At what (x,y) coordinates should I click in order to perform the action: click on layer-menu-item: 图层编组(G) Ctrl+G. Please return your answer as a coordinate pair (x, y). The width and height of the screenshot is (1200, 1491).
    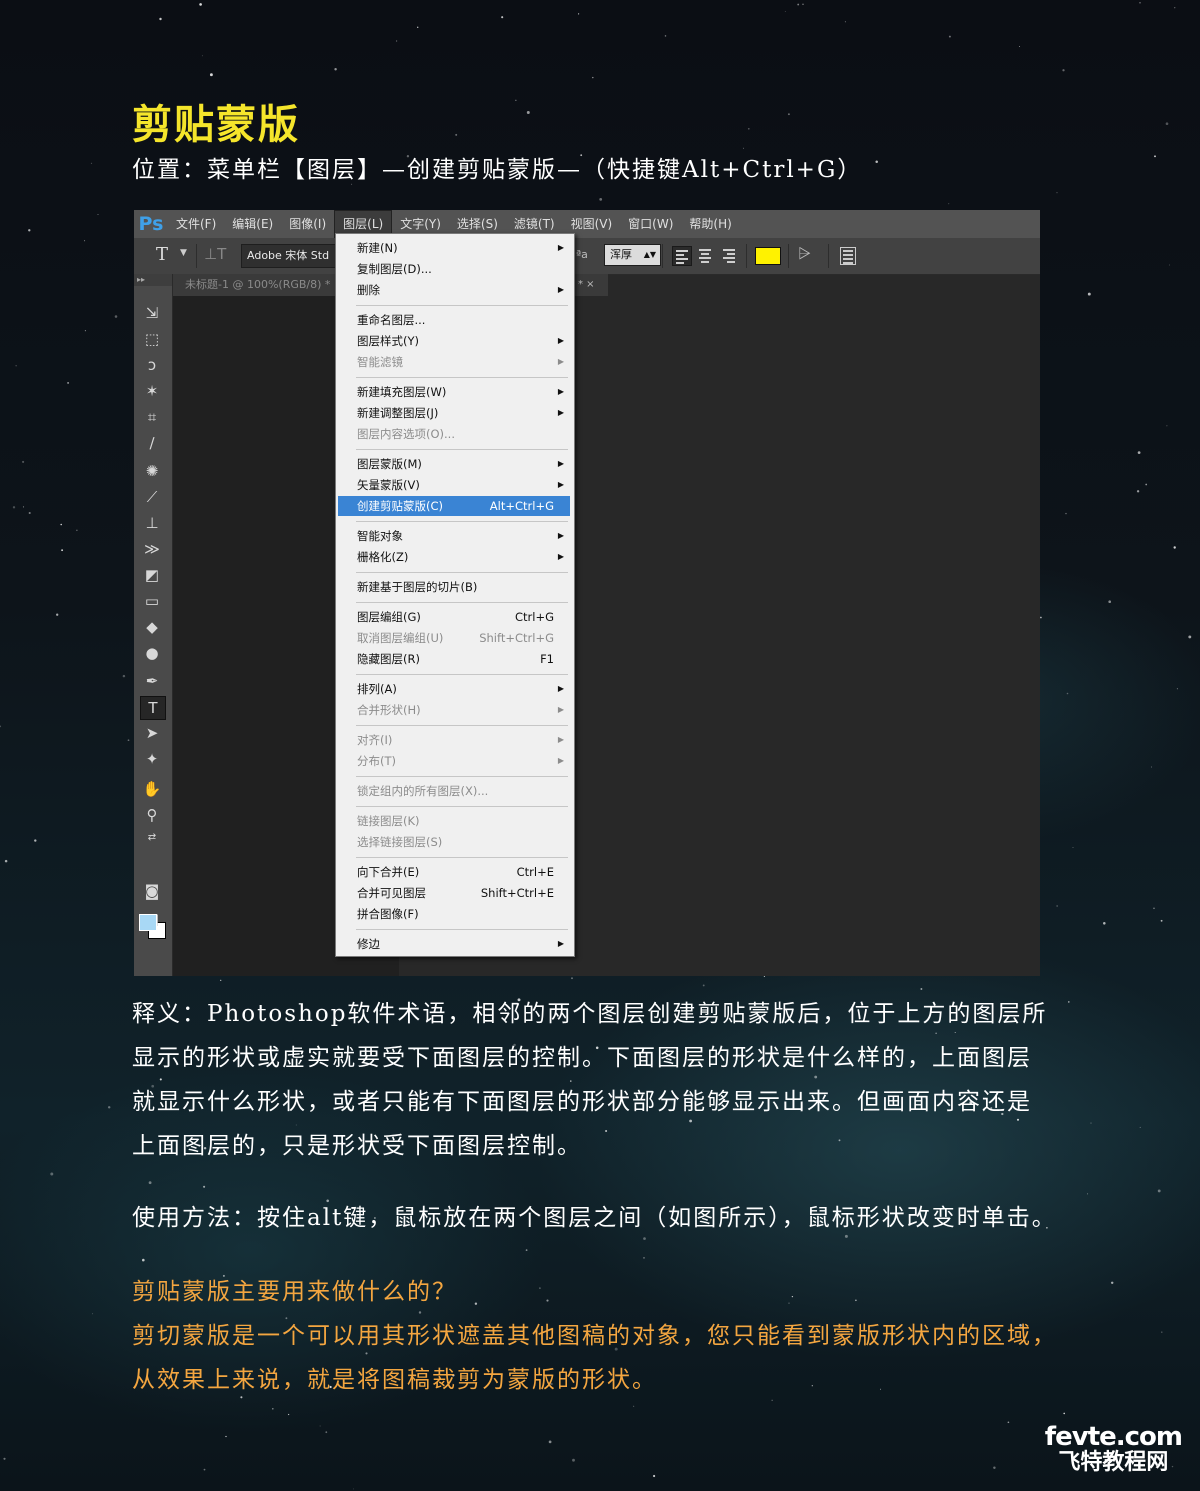
    Looking at the image, I should click on (454, 617).